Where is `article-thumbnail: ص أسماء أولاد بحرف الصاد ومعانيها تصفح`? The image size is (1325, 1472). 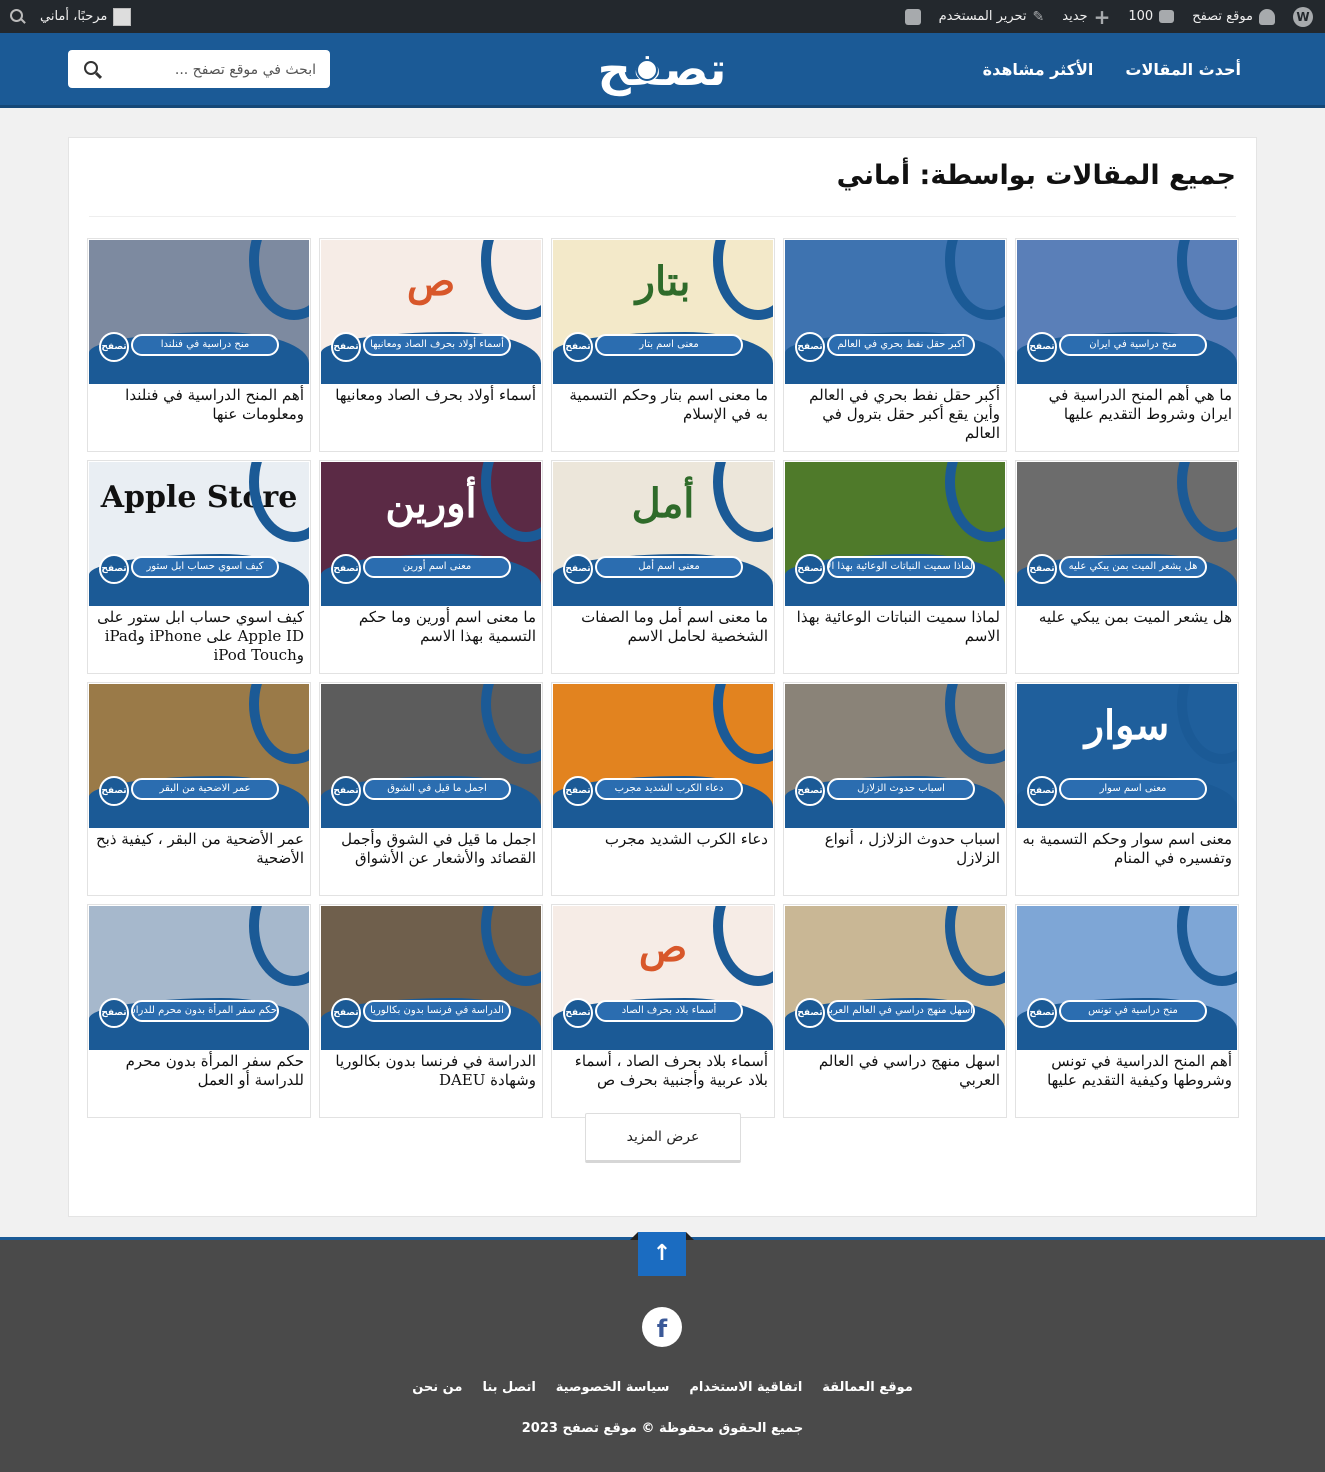
article-thumbnail: ص أسماء أولاد بحرف الصاد ومعانيها تصفح is located at coordinates (431, 312).